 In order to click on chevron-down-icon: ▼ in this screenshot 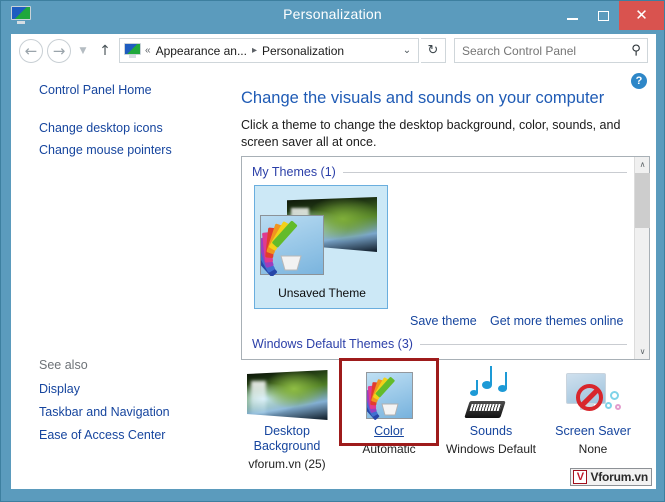, I will do `click(83, 50)`.